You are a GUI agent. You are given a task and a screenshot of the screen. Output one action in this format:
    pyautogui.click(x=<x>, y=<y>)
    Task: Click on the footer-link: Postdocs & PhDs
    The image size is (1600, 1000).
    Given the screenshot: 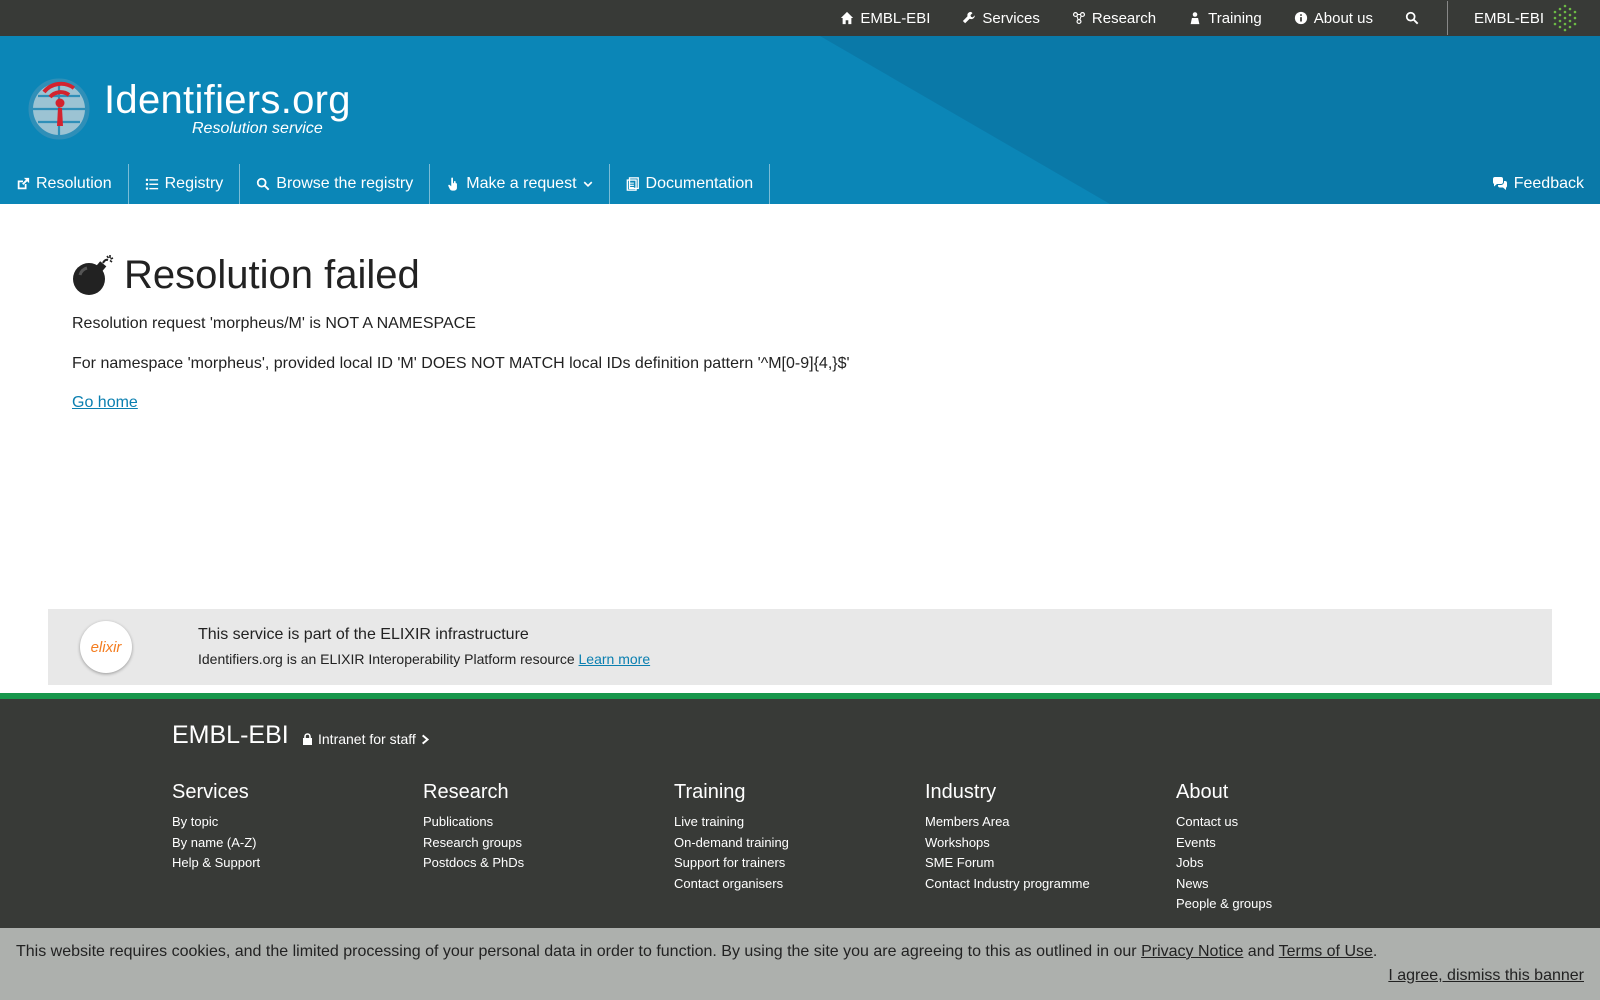 What is the action you would take?
    pyautogui.click(x=543, y=863)
    